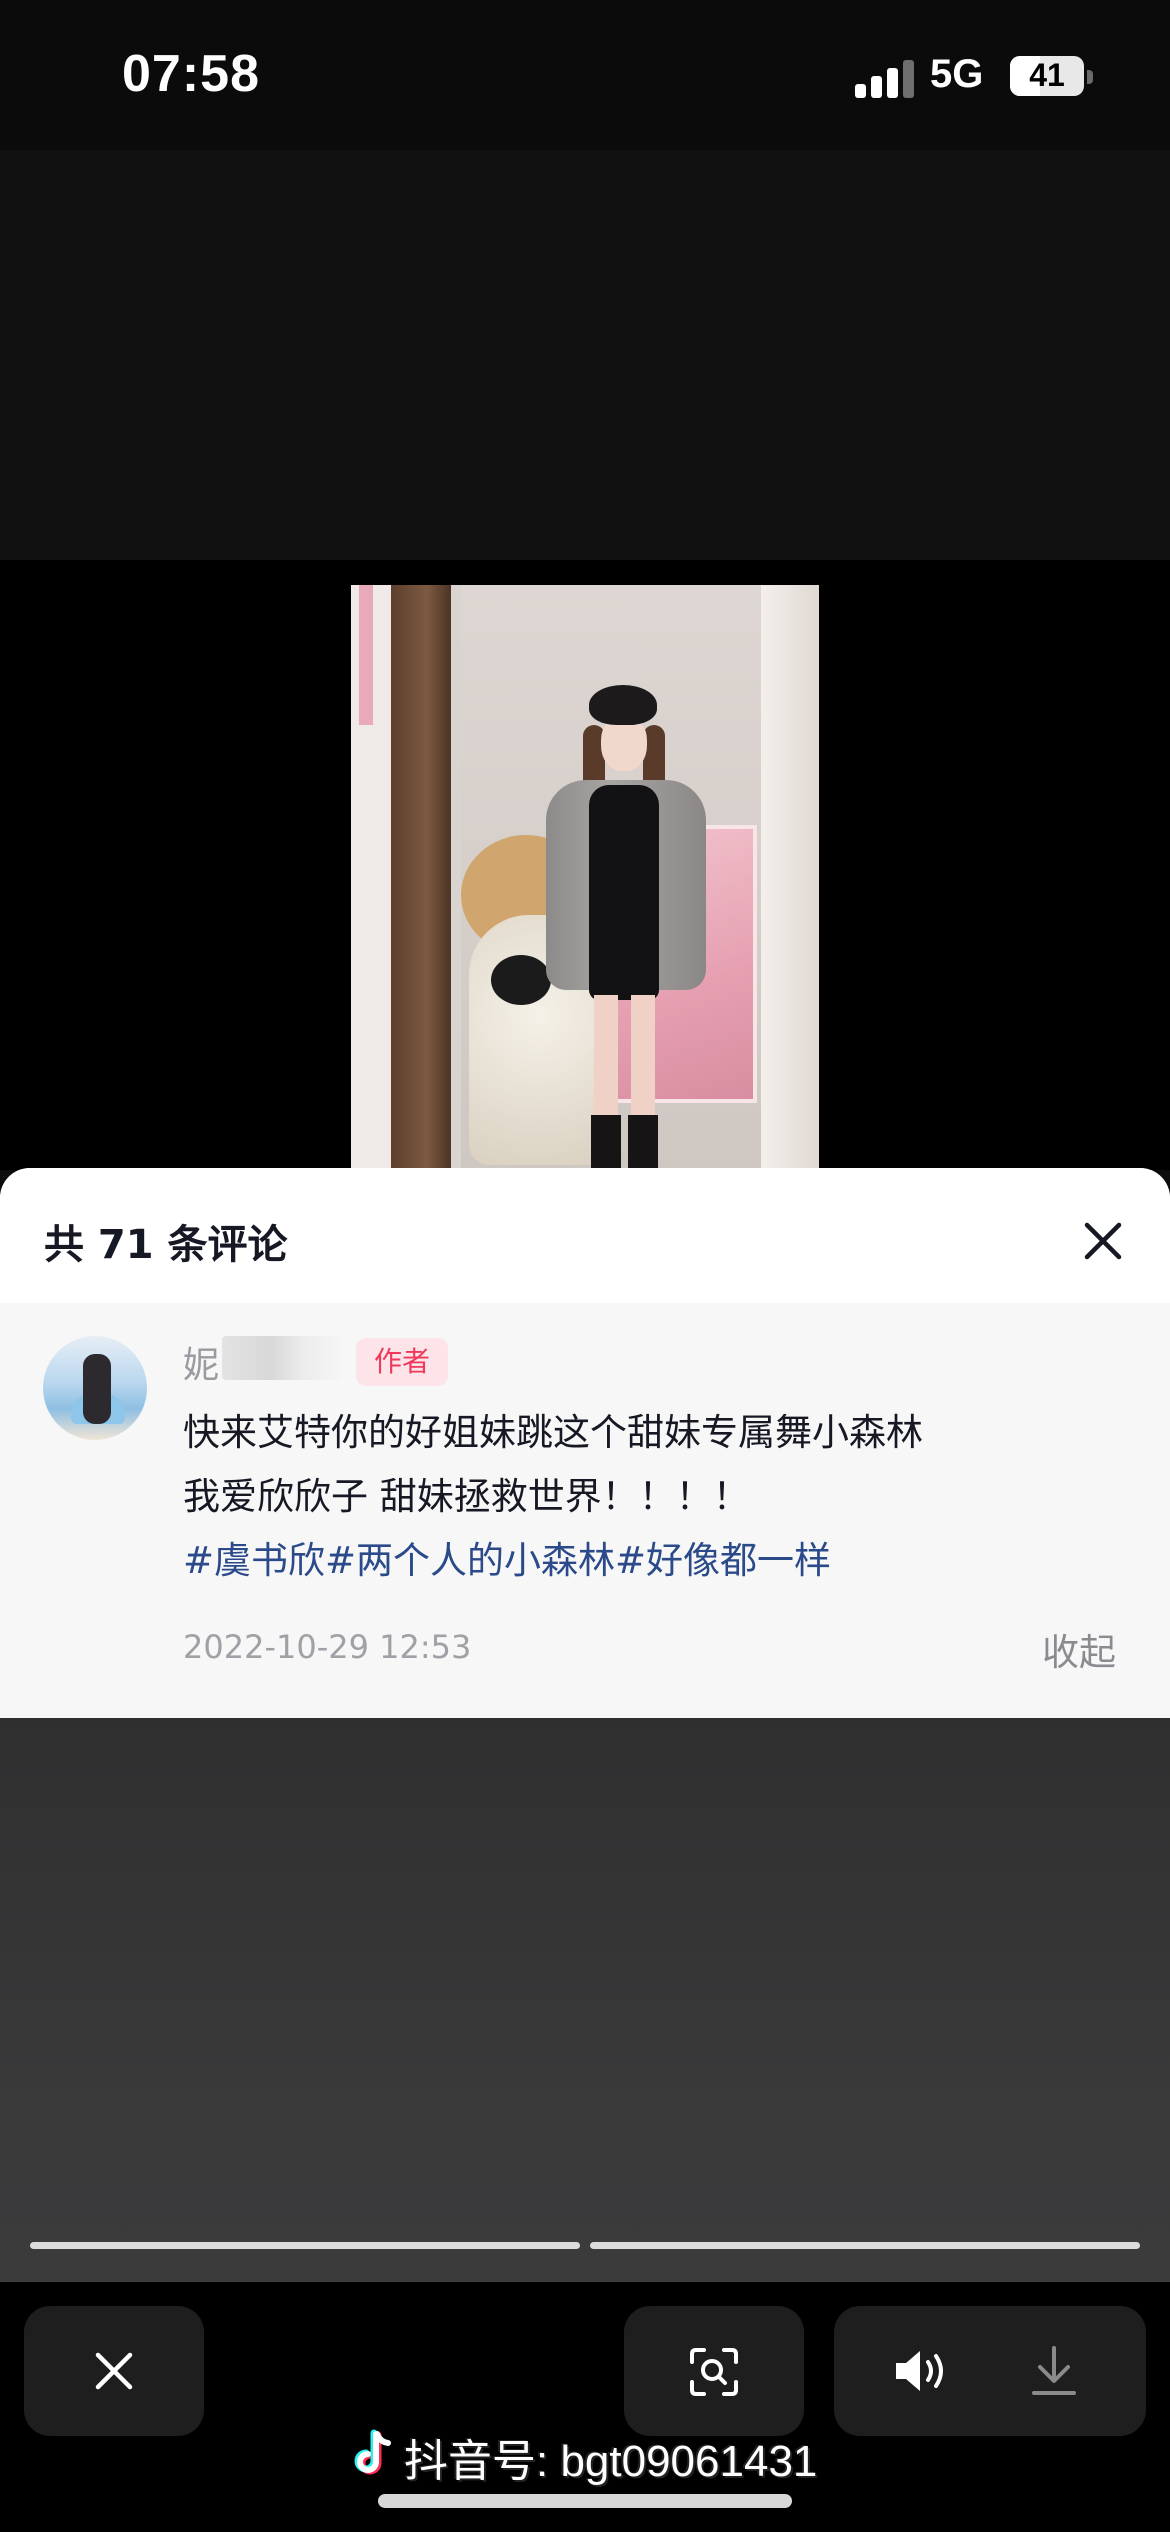  I want to click on close-viewer-button, so click(114, 2371).